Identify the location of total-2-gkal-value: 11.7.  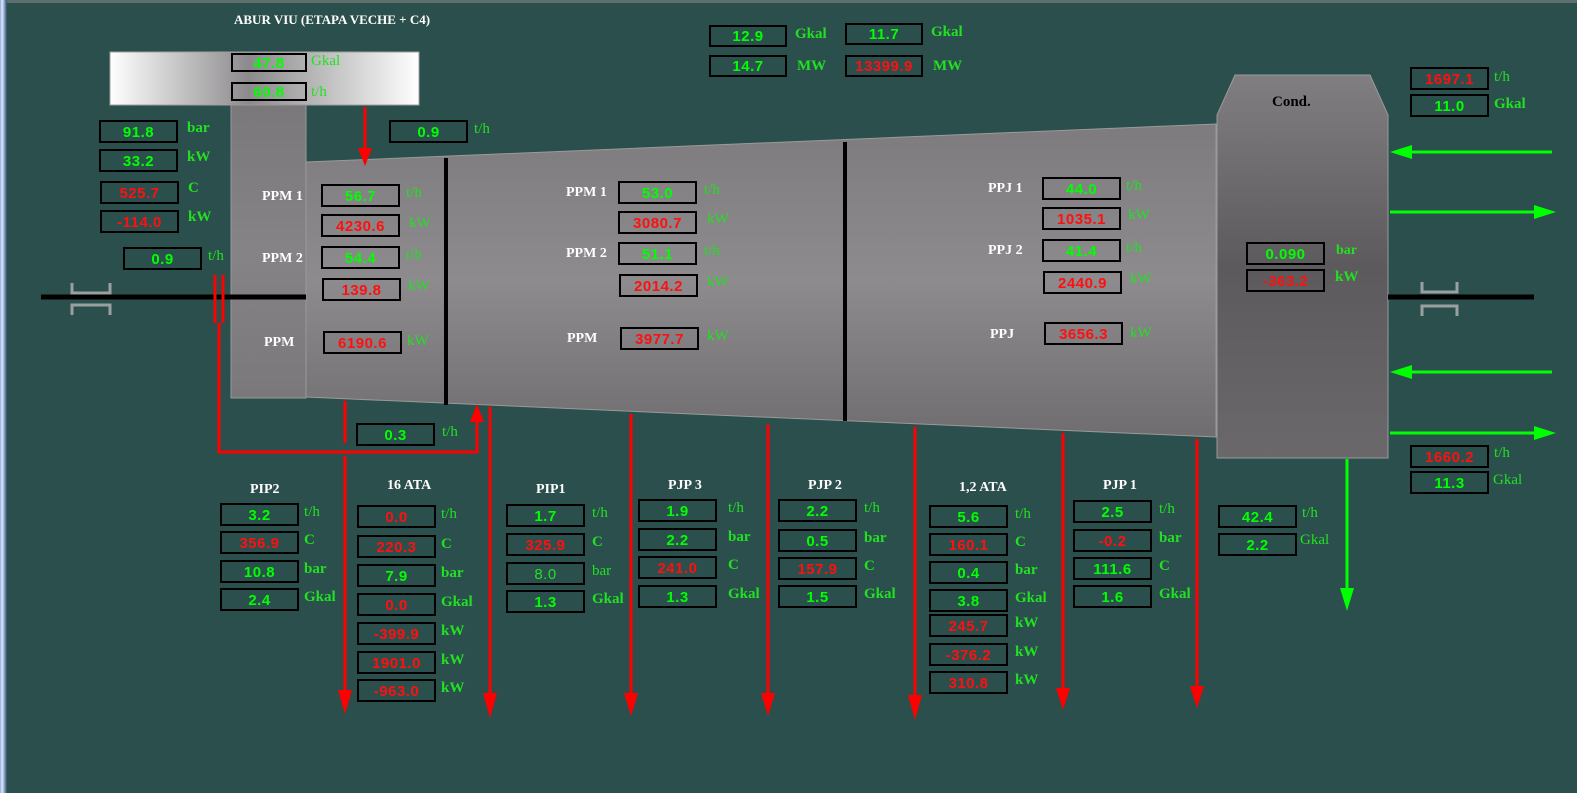
(884, 34).